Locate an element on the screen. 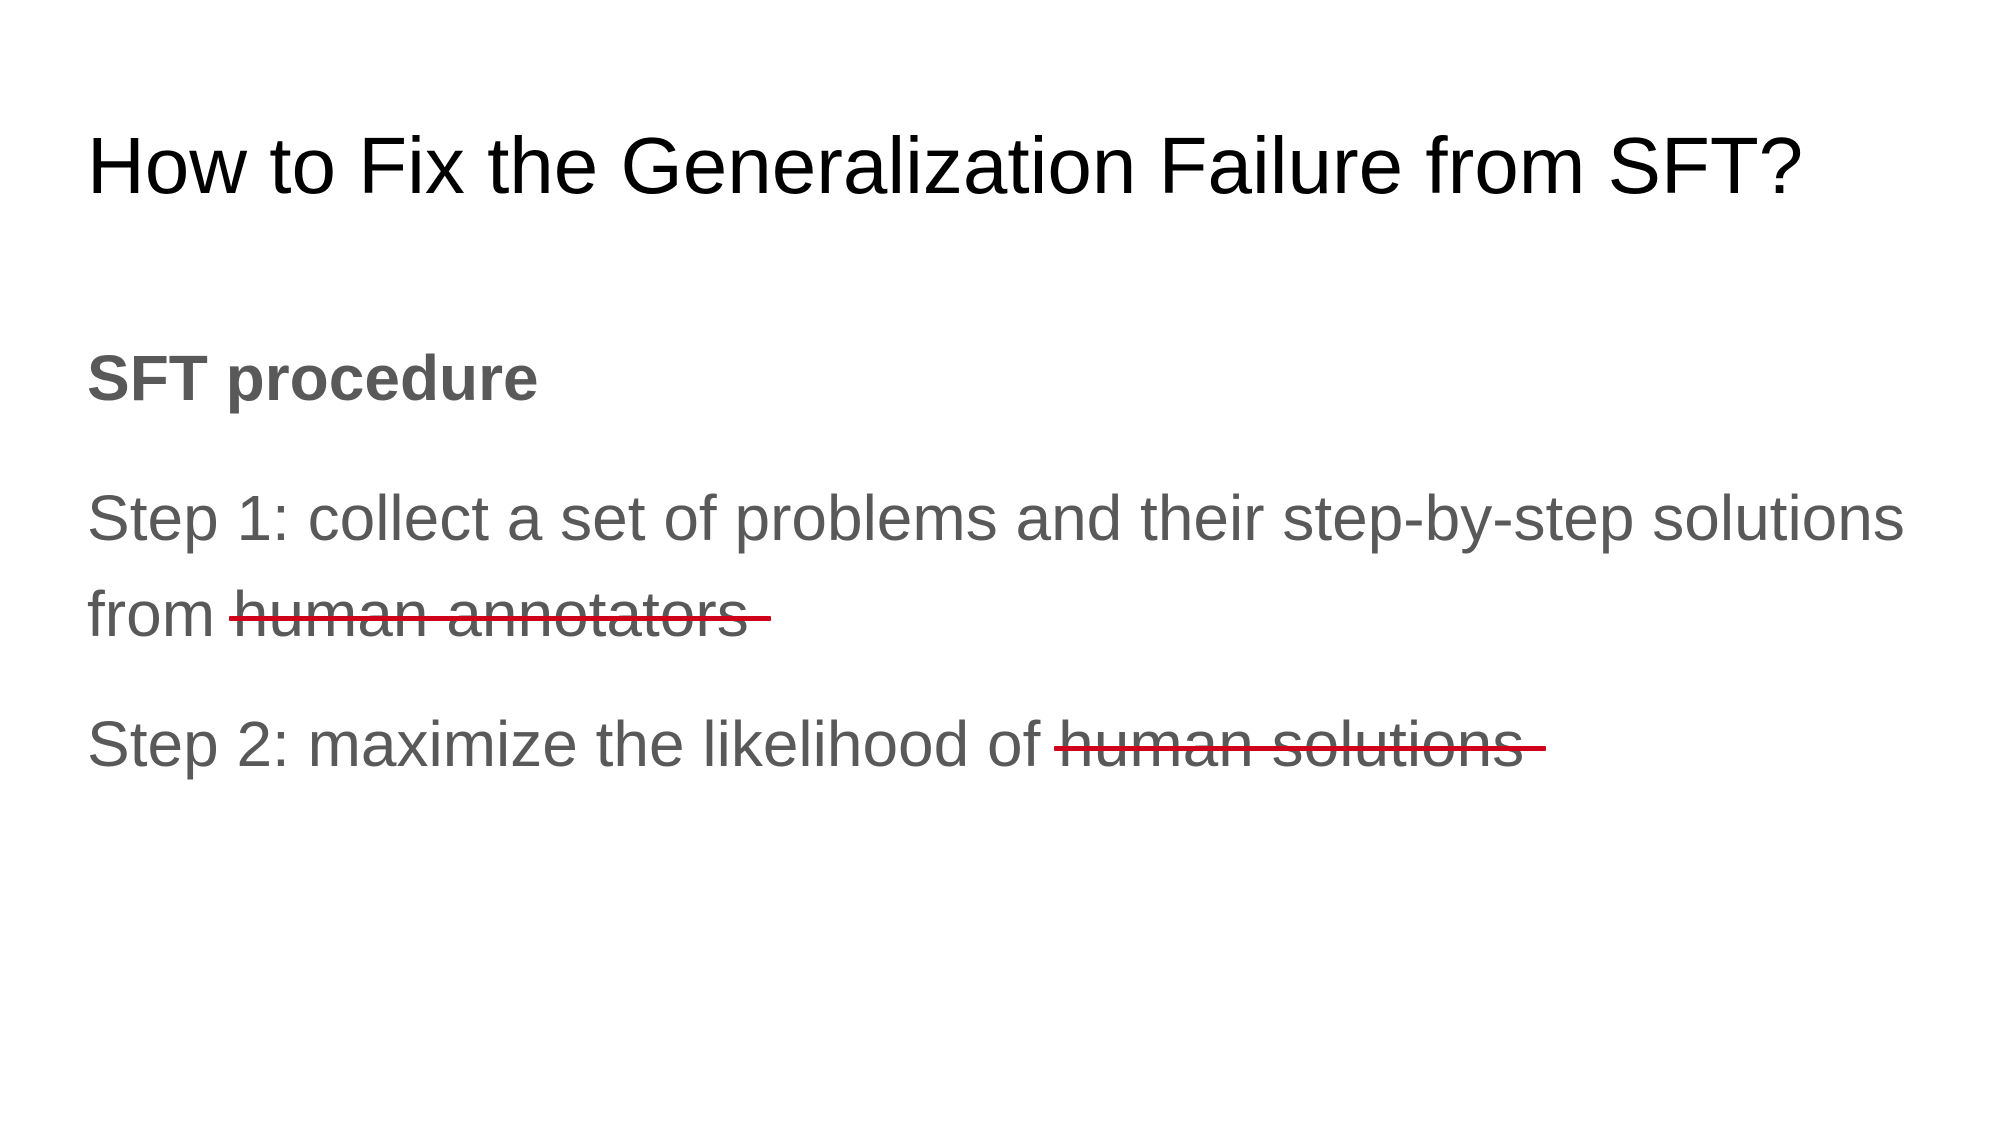 The image size is (2000, 1125). section-heading: SFT procedure is located at coordinates (313, 378).